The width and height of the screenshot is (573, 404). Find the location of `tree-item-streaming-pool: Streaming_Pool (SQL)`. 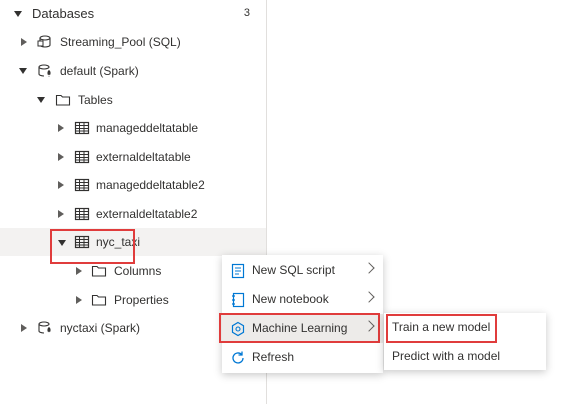

tree-item-streaming-pool: Streaming_Pool (SQL) is located at coordinates (133, 42).